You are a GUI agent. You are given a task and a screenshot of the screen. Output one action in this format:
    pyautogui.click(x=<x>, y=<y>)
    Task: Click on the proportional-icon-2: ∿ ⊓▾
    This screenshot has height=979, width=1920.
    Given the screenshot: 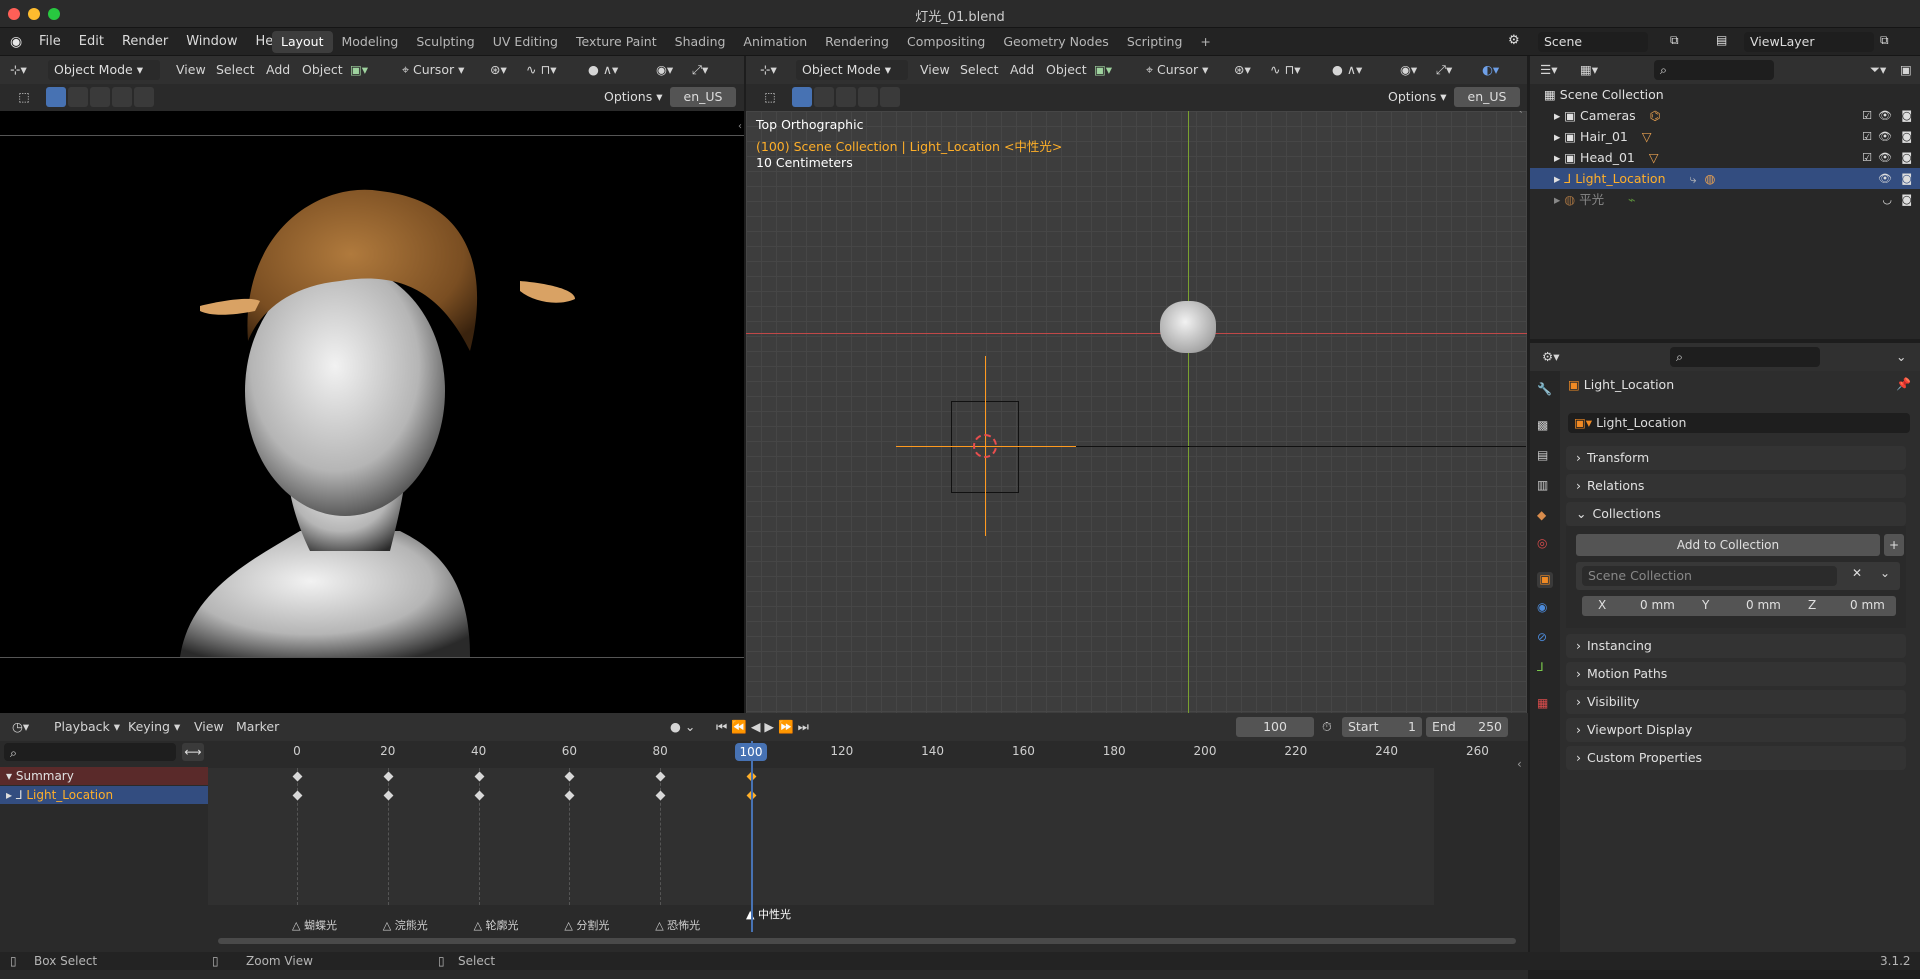 What is the action you would take?
    pyautogui.click(x=1285, y=70)
    